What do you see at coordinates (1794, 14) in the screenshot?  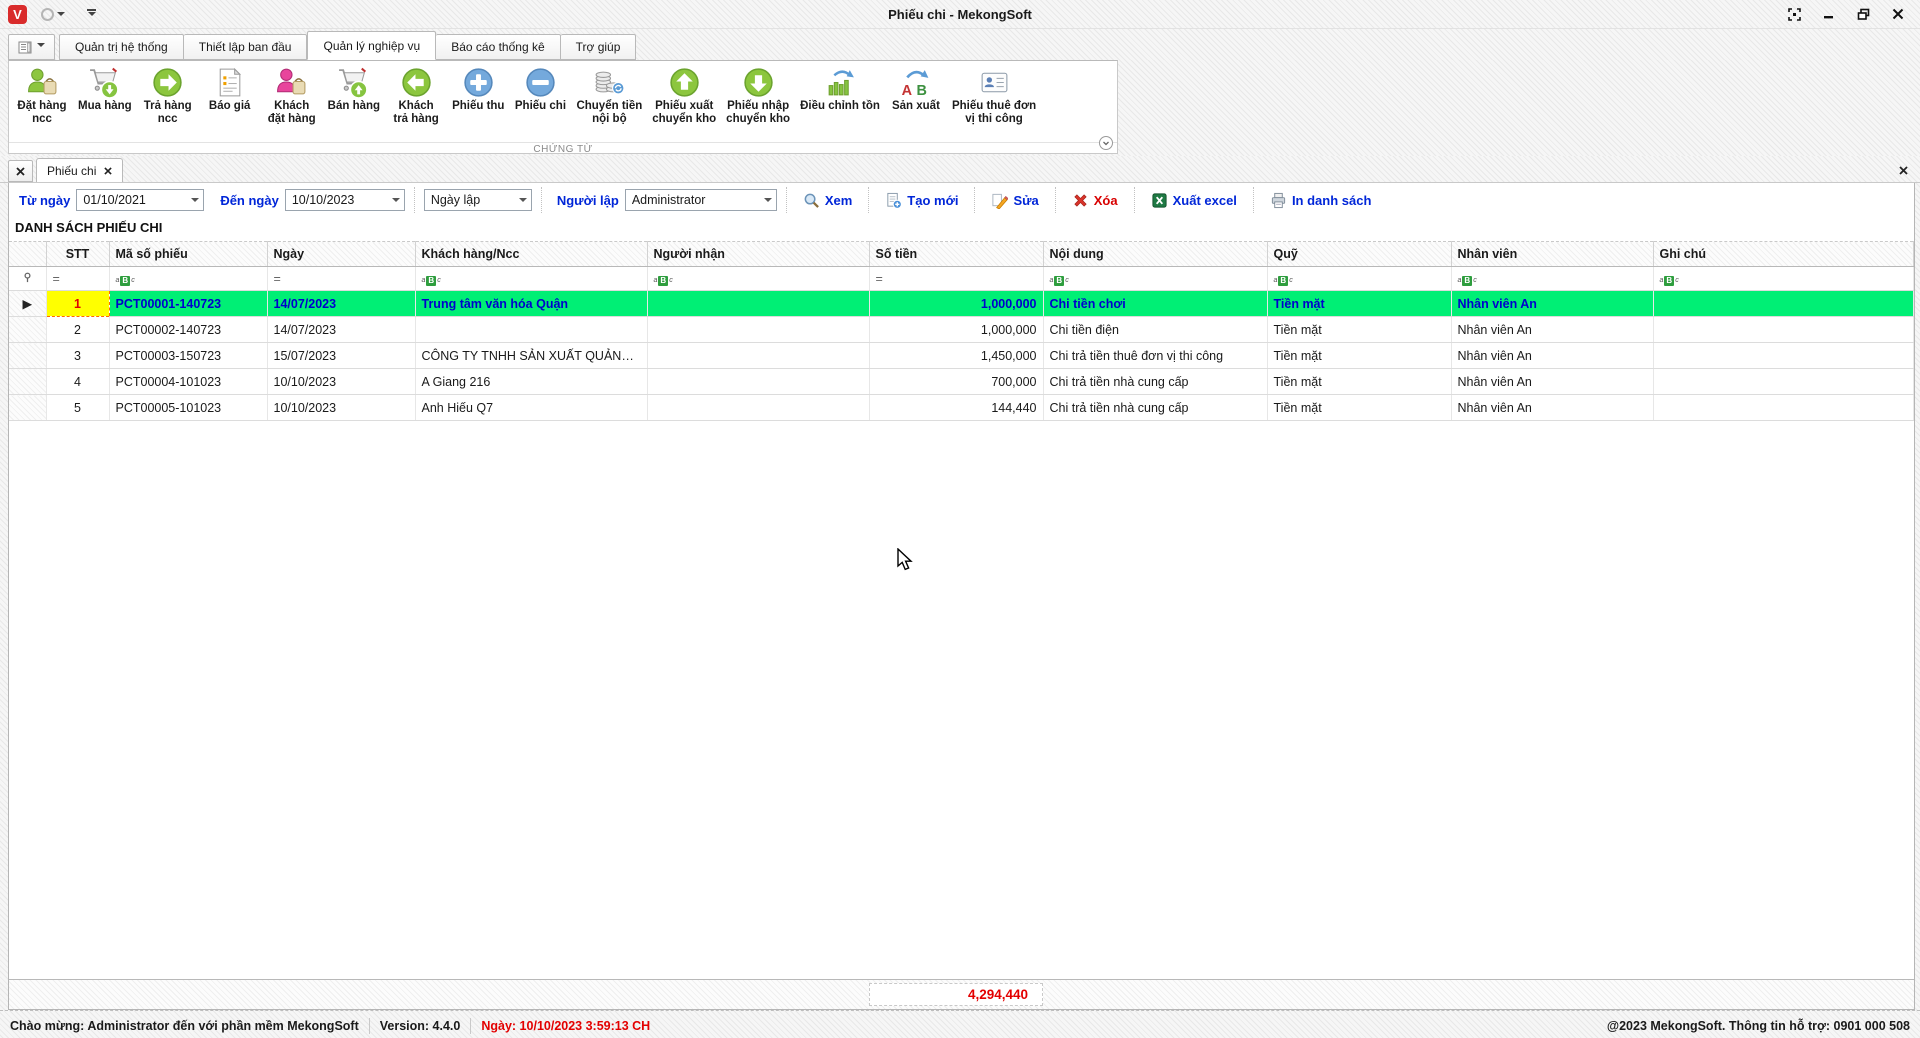 I see `fullscreen-button` at bounding box center [1794, 14].